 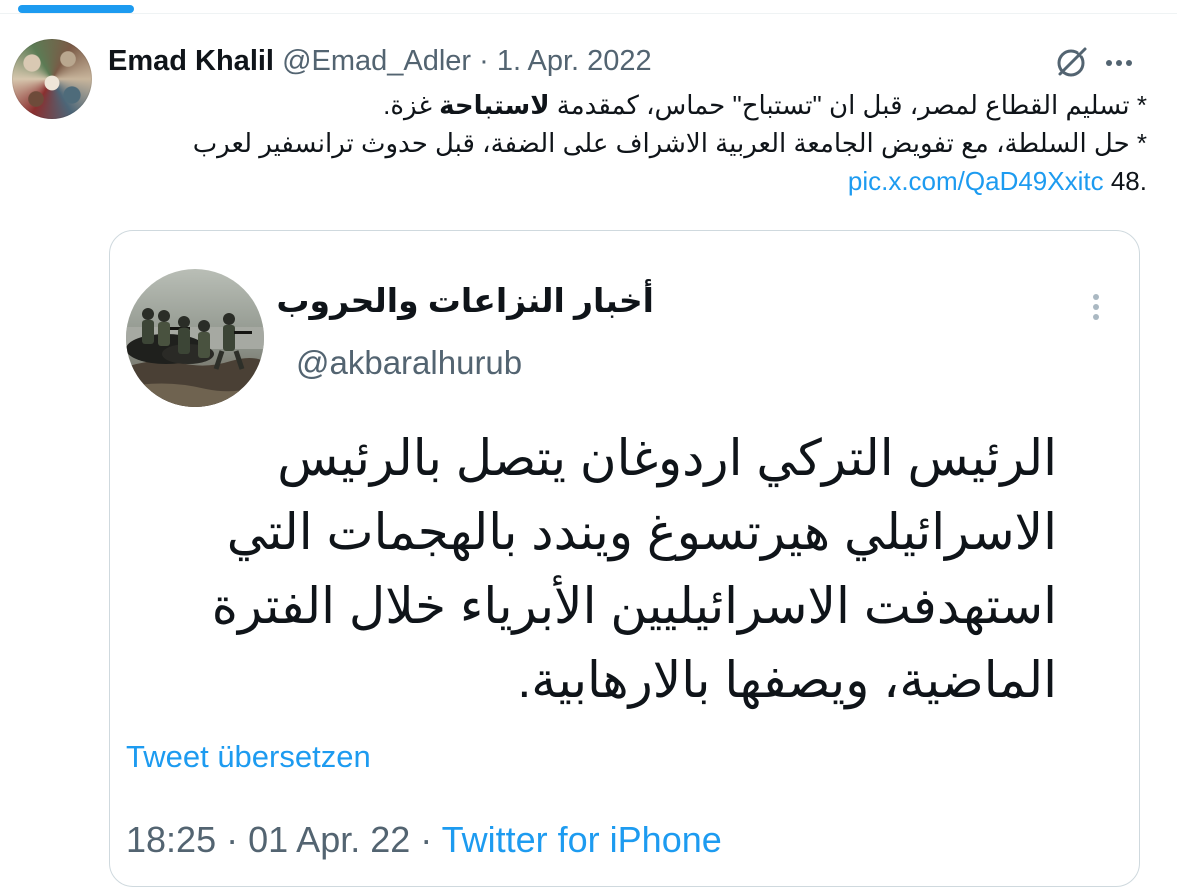 I want to click on tweet-text-line-1-end: غزة., so click(x=411, y=105).